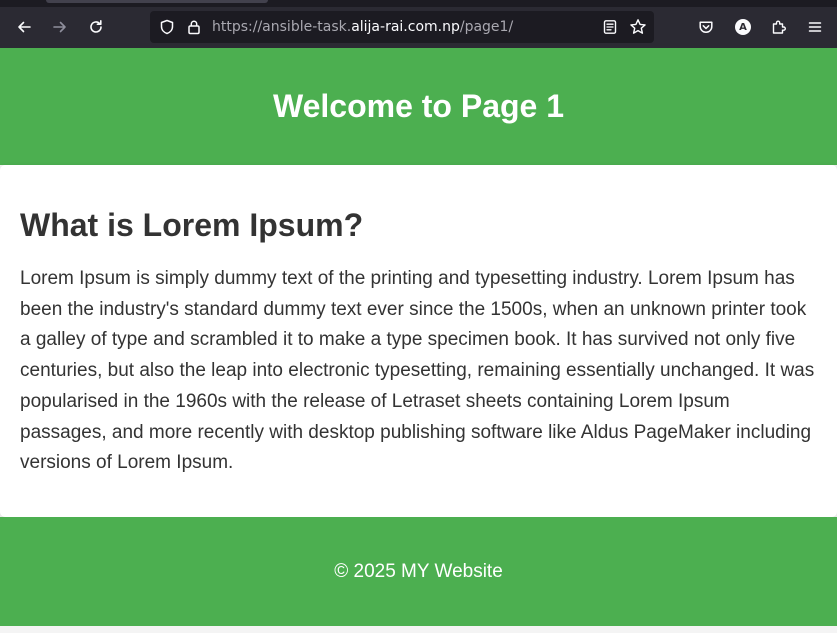 This screenshot has width=837, height=633. What do you see at coordinates (167, 27) in the screenshot?
I see `shield-icon` at bounding box center [167, 27].